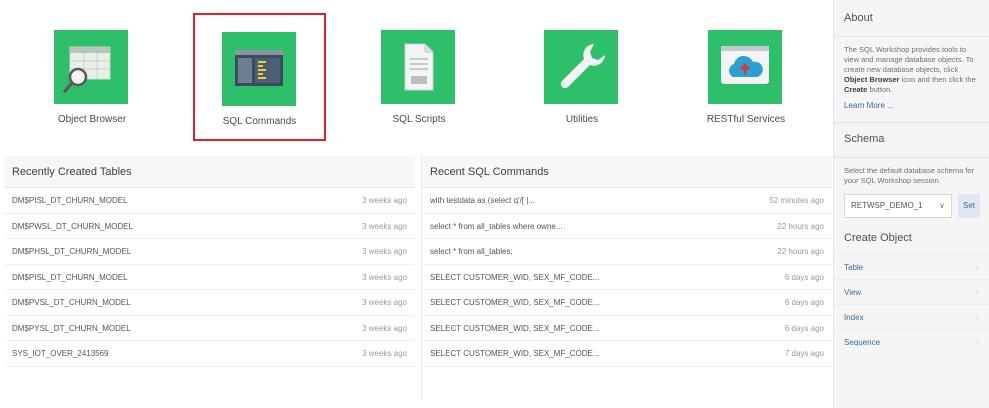 The image size is (989, 408). Describe the element at coordinates (911, 341) in the screenshot. I see `create-item-sequence: Sequence ›` at that location.